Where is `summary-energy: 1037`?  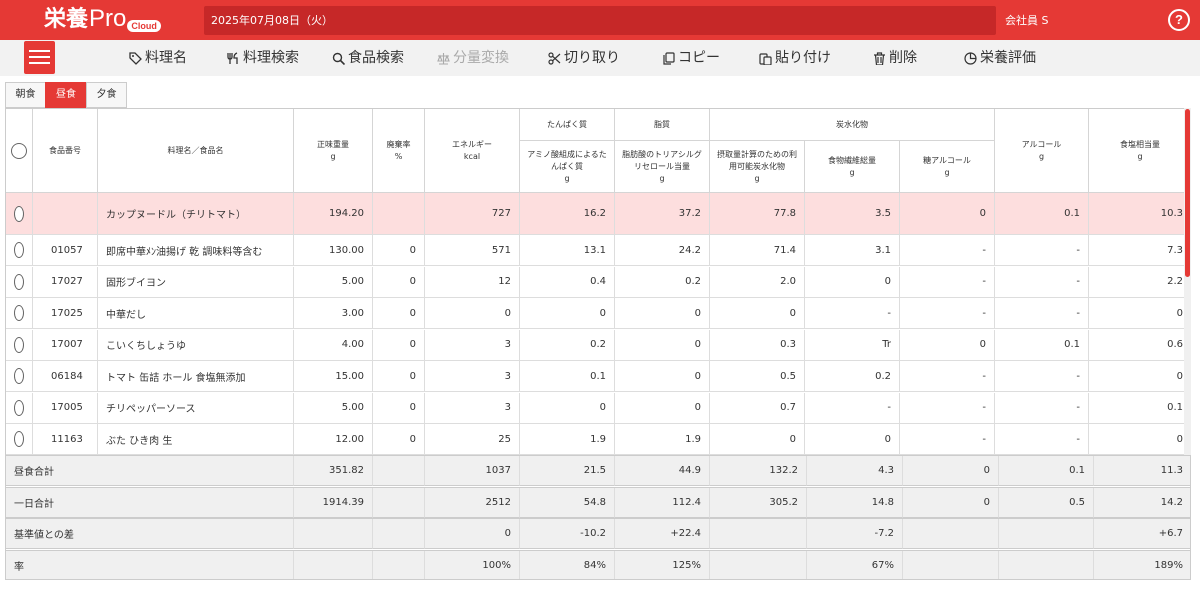 summary-energy: 1037 is located at coordinates (472, 471).